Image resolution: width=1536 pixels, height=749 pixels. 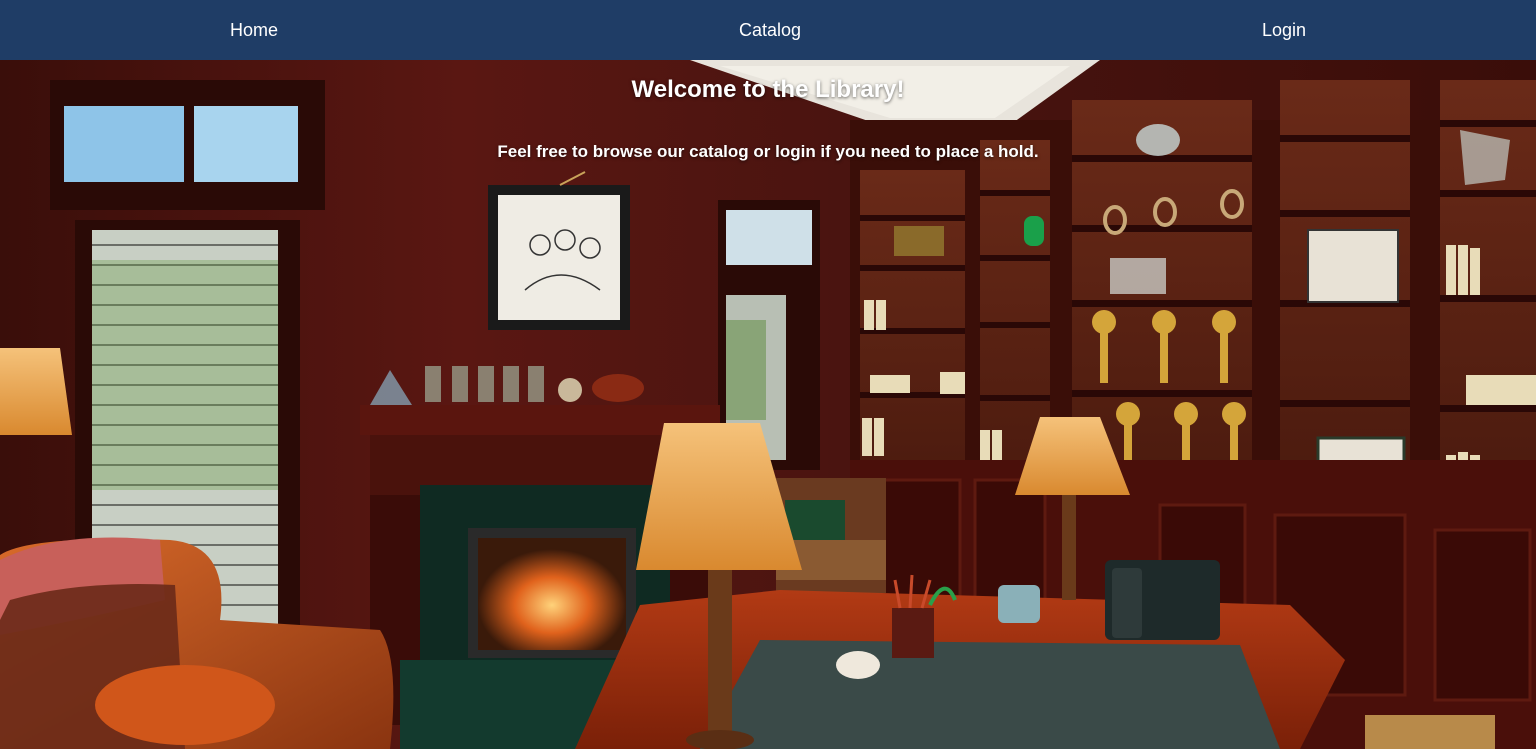 What do you see at coordinates (1284, 30) in the screenshot?
I see `nav-login-link: Login` at bounding box center [1284, 30].